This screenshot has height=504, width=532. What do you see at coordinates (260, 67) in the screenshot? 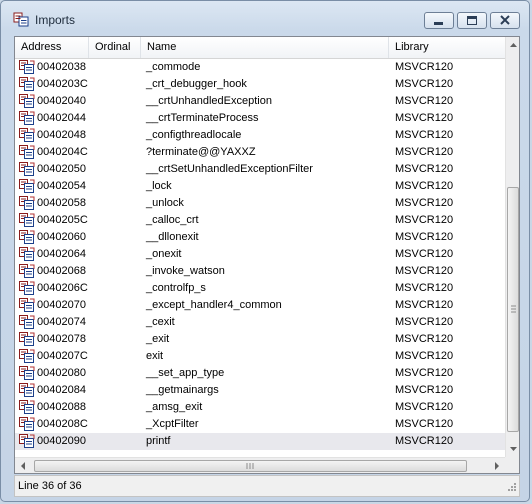
I see `table-row: 00402038 _commode MSVCR120` at bounding box center [260, 67].